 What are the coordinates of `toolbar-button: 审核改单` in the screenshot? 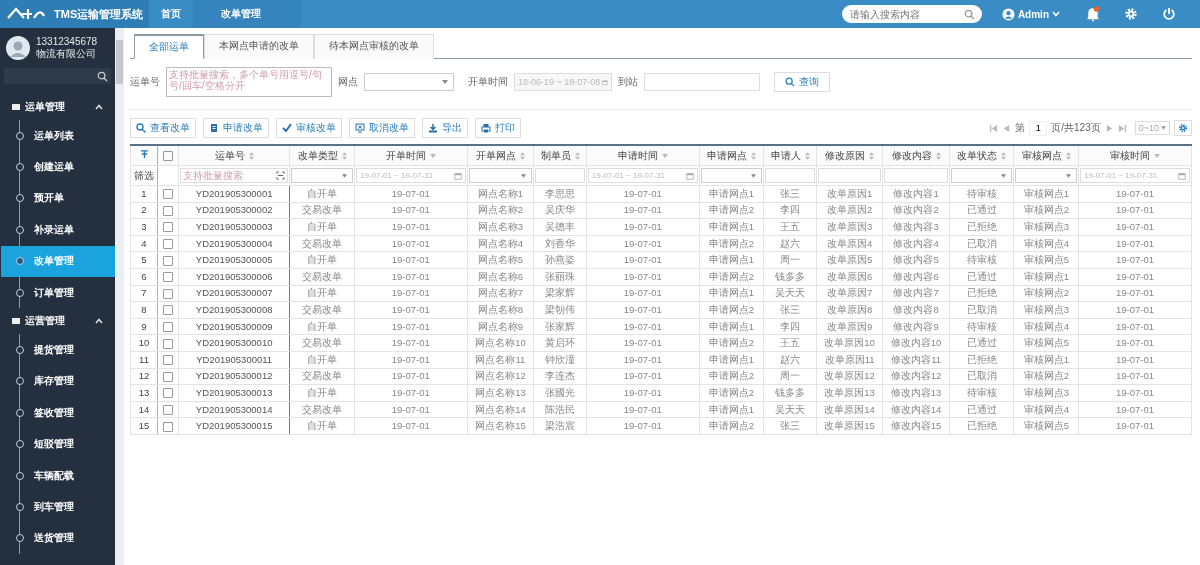 It's located at (309, 128).